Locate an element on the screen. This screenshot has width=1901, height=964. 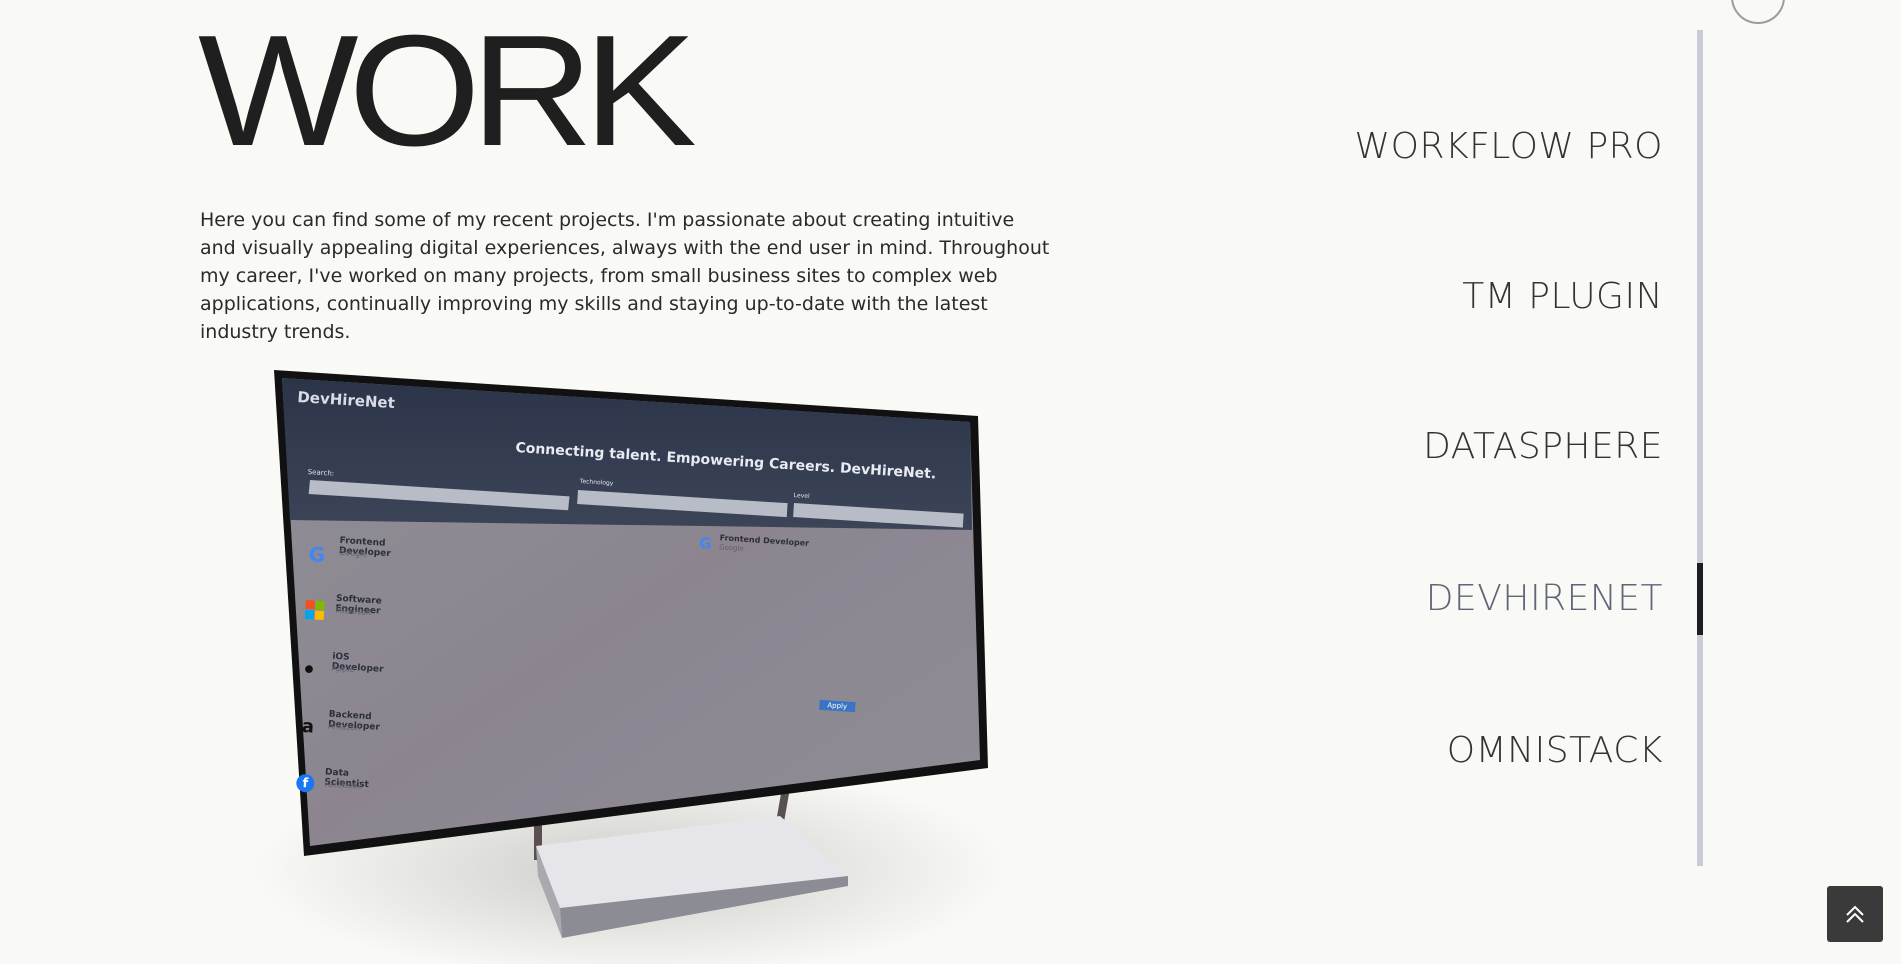
amazon-logo-icon: a is located at coordinates (308, 726).